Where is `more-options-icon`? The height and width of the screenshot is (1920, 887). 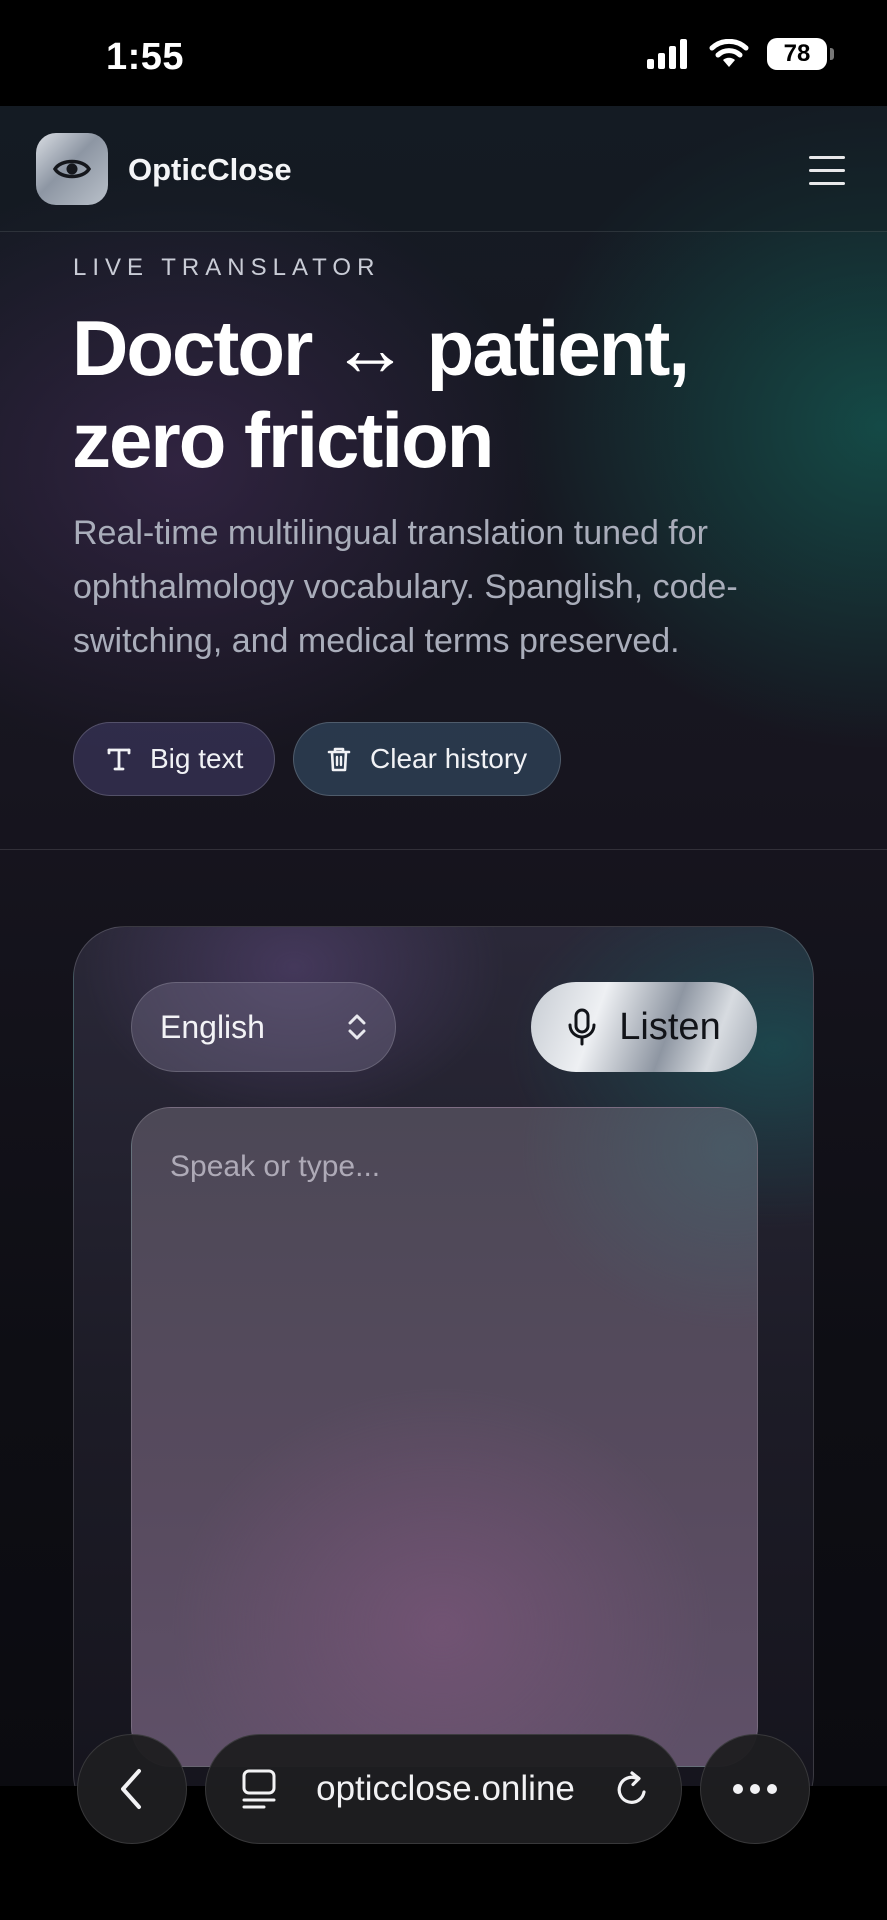
more-options-icon is located at coordinates (755, 1789).